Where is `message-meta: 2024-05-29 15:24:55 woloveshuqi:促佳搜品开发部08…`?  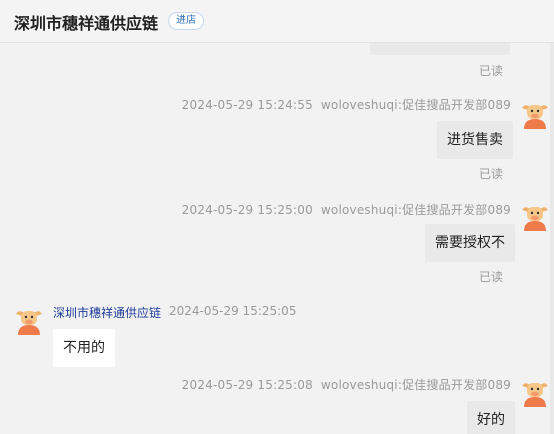
message-meta: 2024-05-29 15:24:55 woloveshuqi:促佳搜品开发部08… is located at coordinates (346, 104).